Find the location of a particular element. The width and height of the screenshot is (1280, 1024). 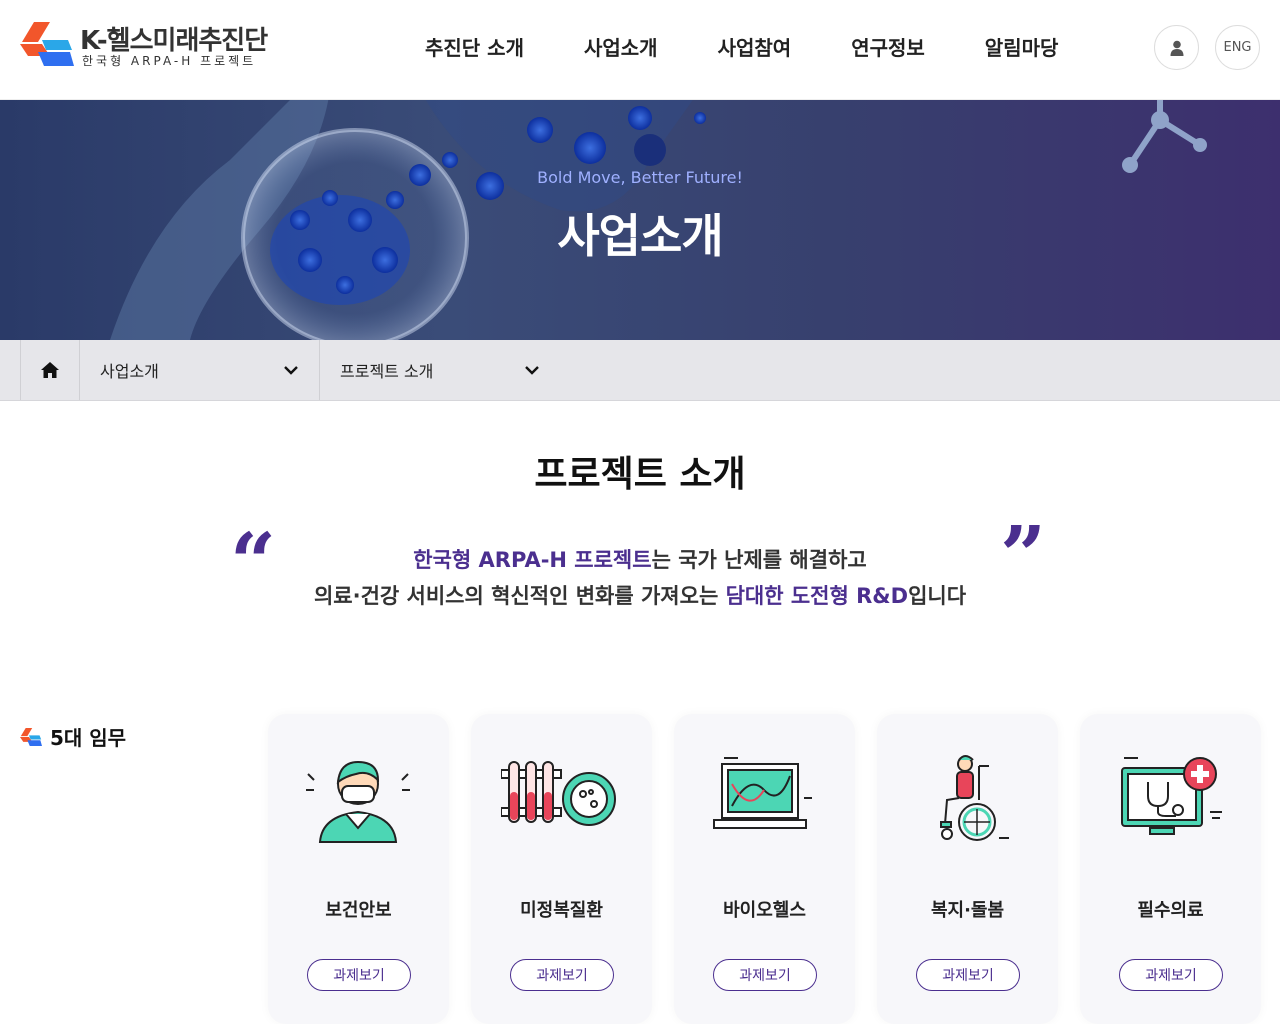

open-quote-icon: “ is located at coordinates (253, 562).